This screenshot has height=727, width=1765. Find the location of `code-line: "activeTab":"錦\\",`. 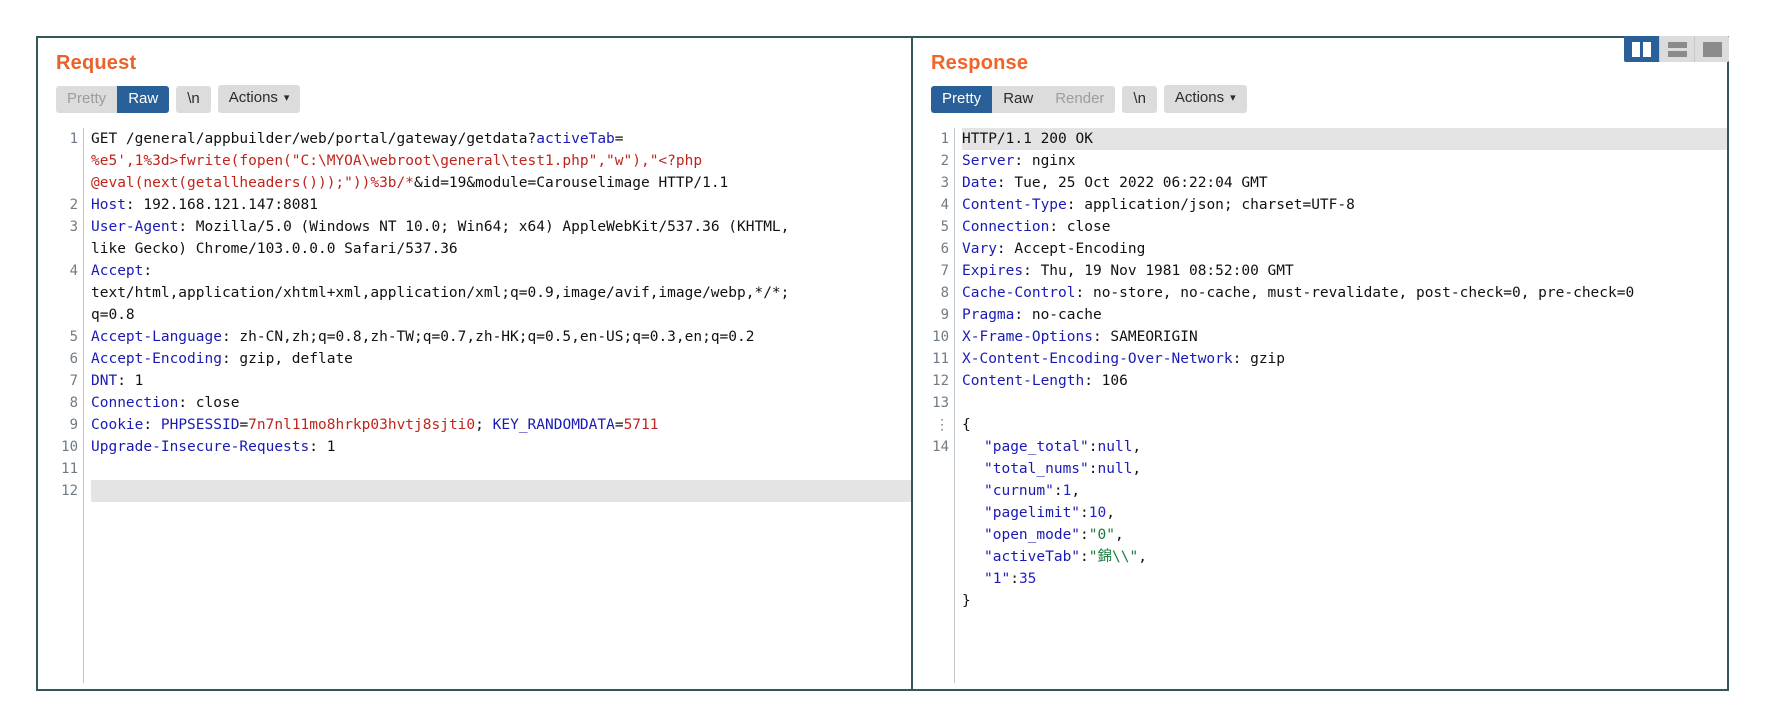

code-line: "activeTab":"錦\\", is located at coordinates (1344, 557).